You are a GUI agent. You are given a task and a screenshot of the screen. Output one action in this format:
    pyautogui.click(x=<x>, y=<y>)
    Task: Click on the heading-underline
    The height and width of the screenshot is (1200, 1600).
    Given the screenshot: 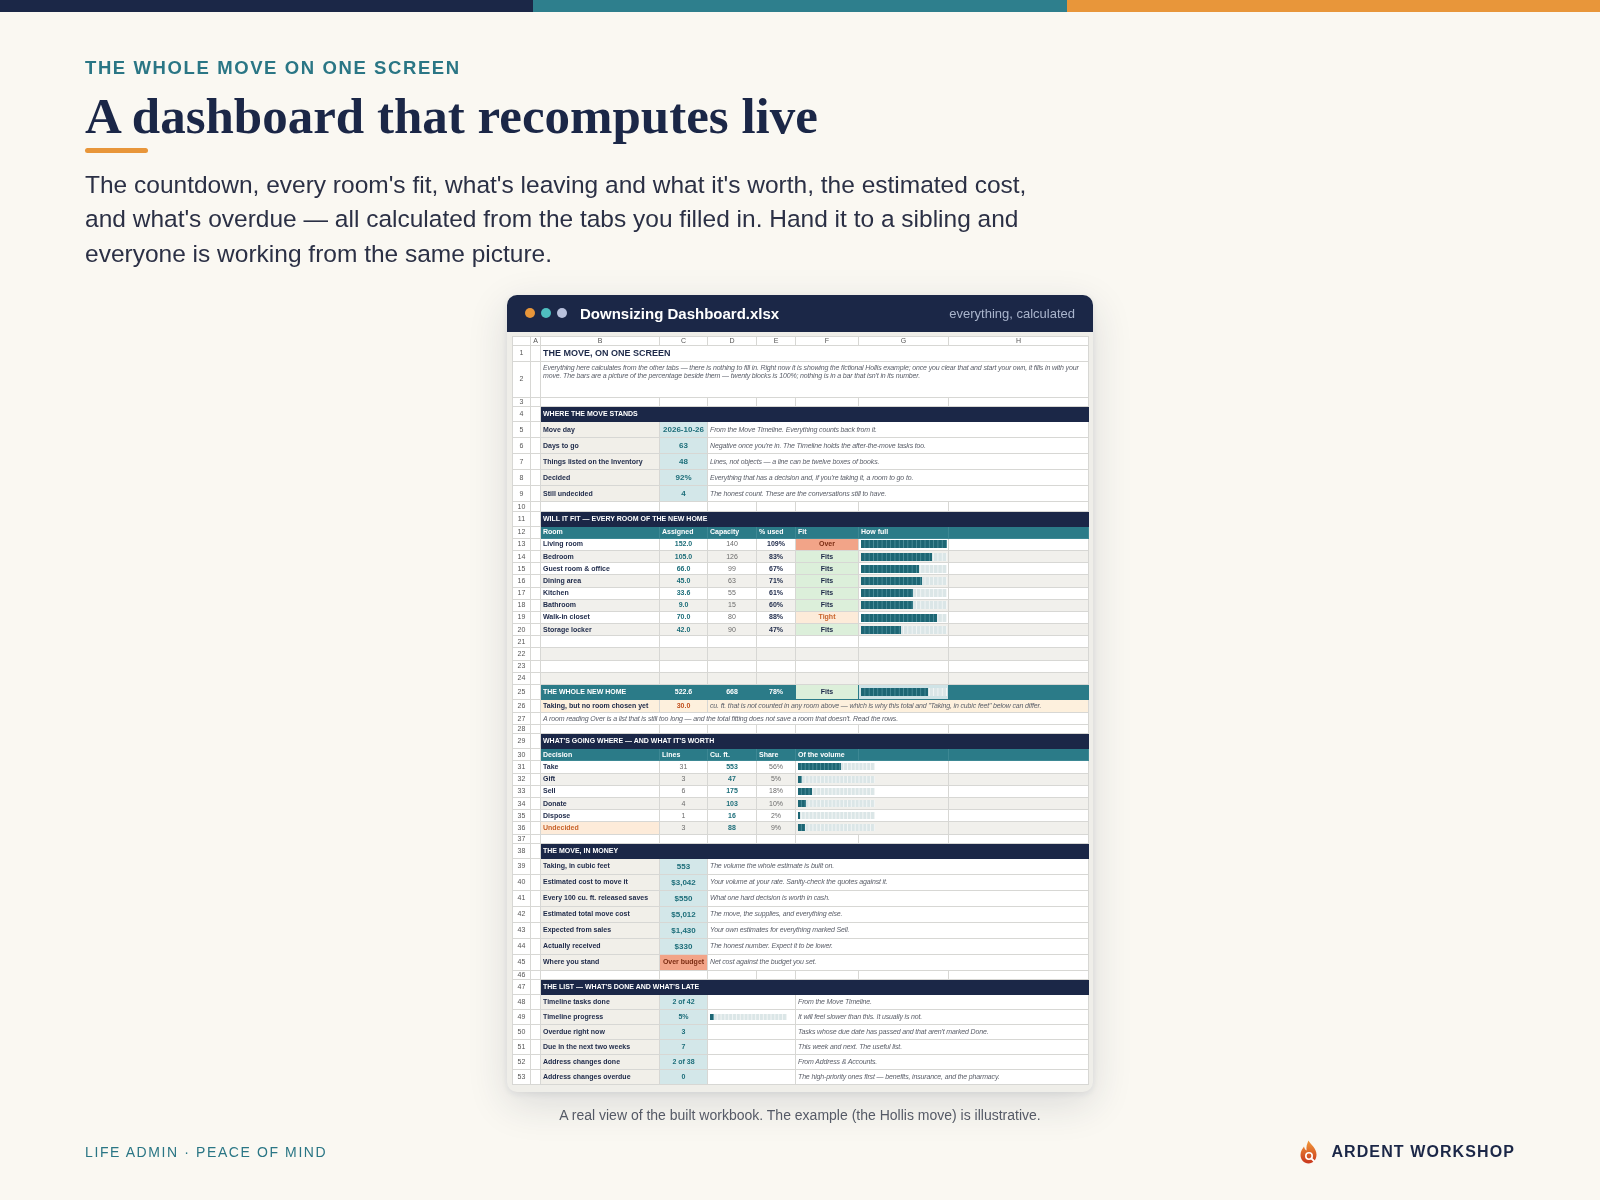 What is the action you would take?
    pyautogui.click(x=116, y=150)
    